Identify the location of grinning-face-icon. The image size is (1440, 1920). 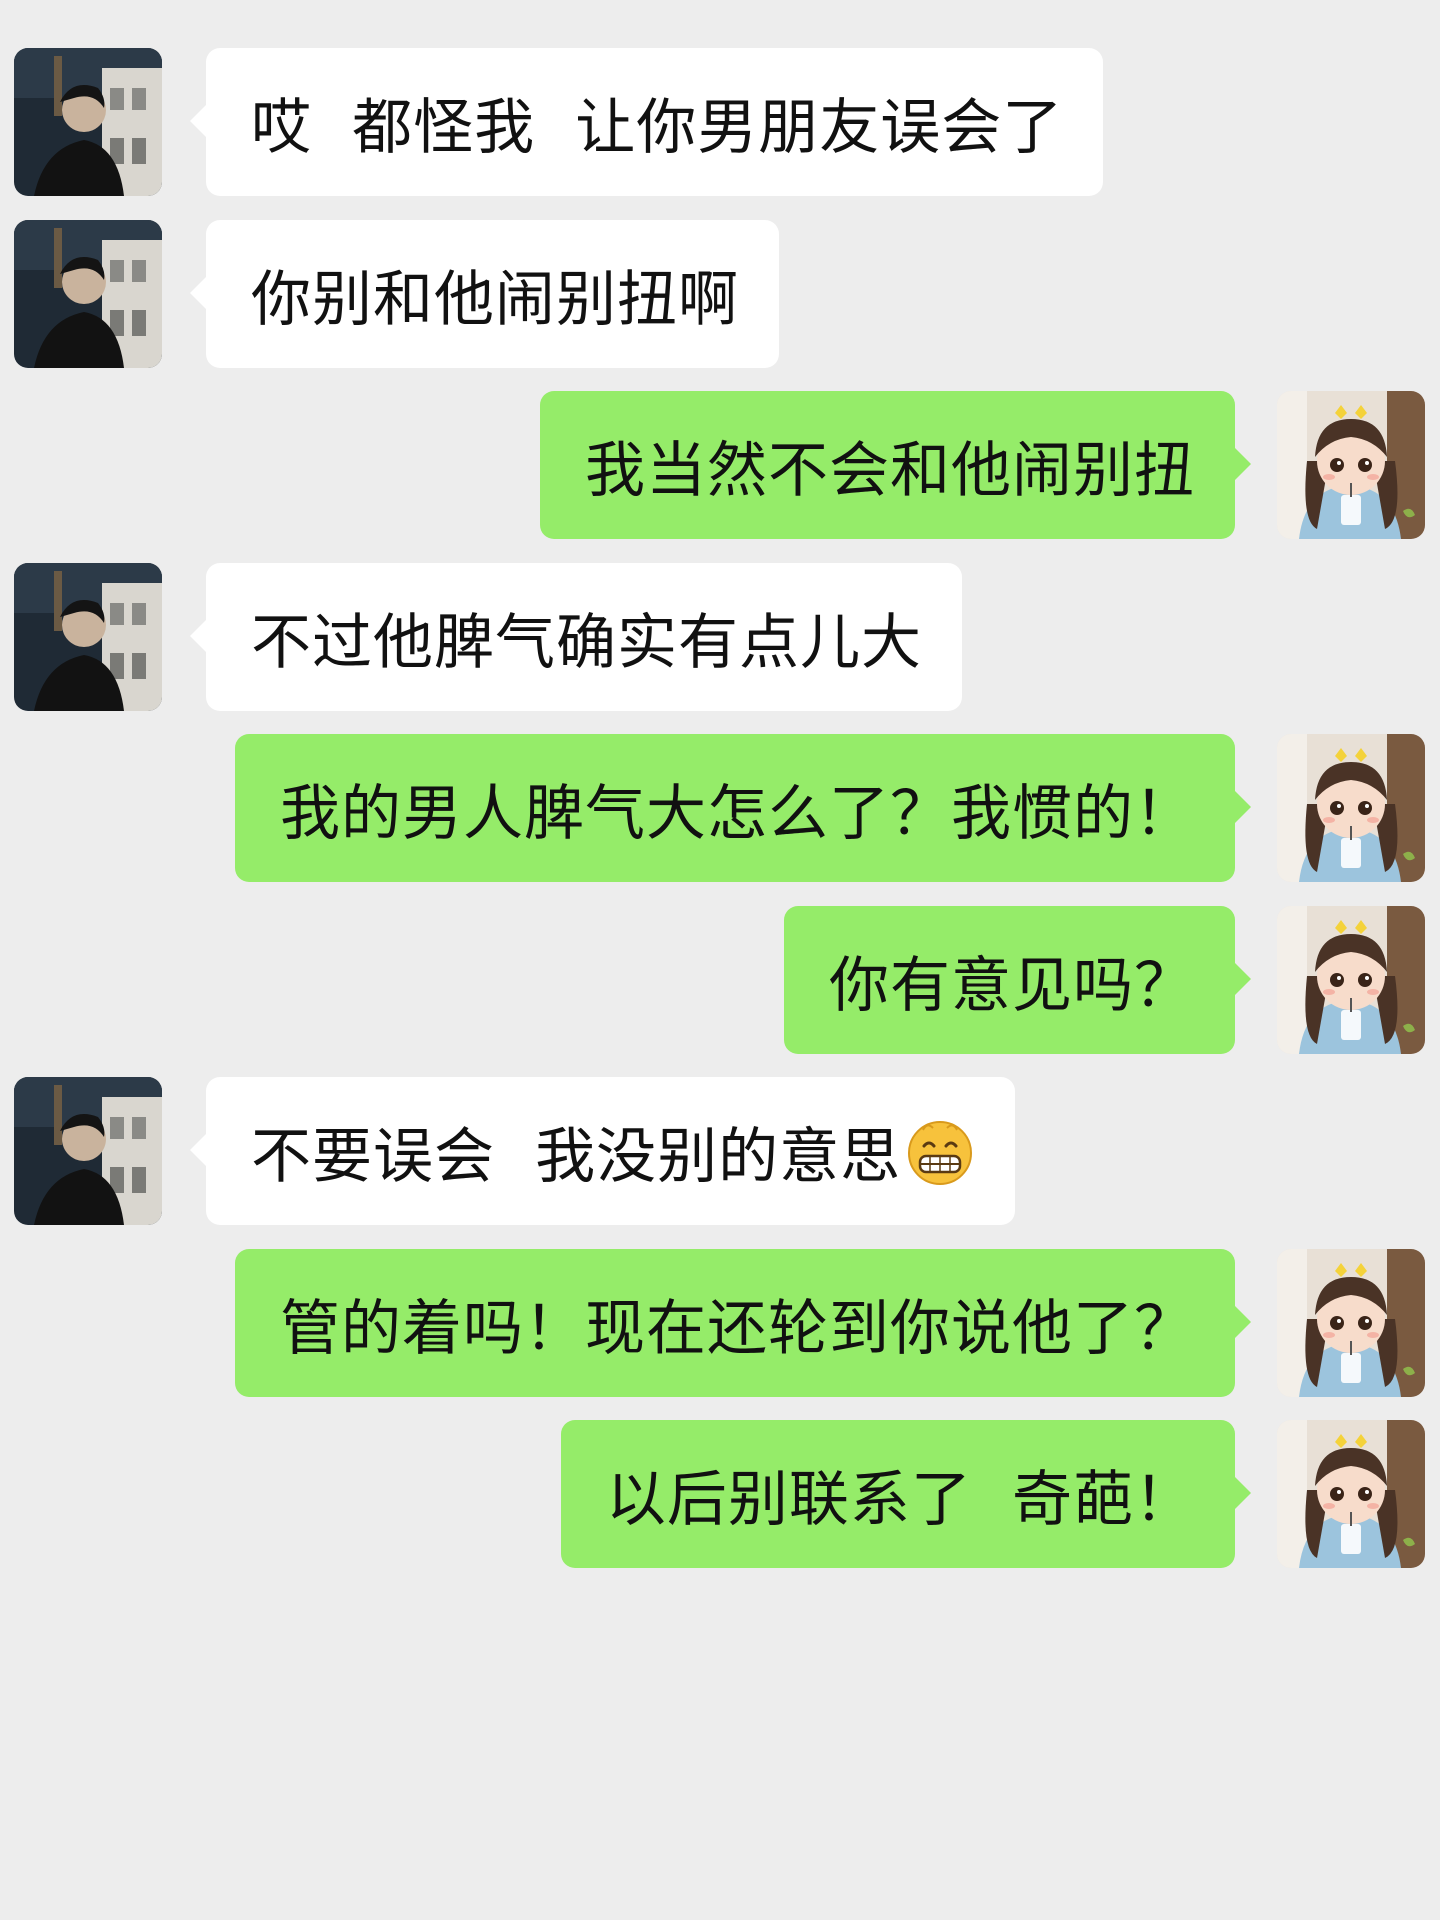
(940, 1151).